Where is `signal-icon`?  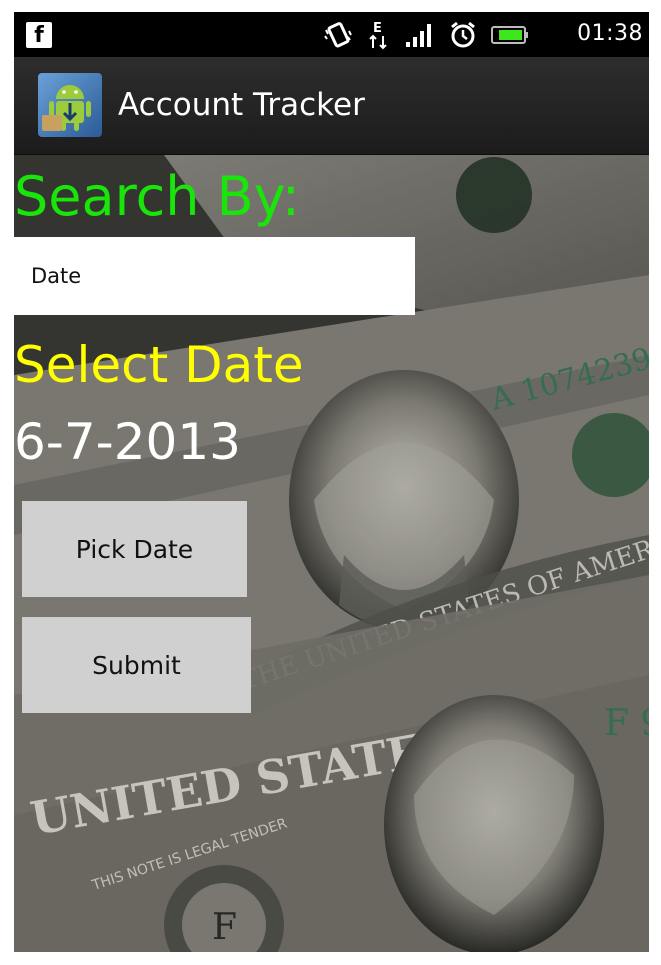
signal-icon is located at coordinates (420, 35).